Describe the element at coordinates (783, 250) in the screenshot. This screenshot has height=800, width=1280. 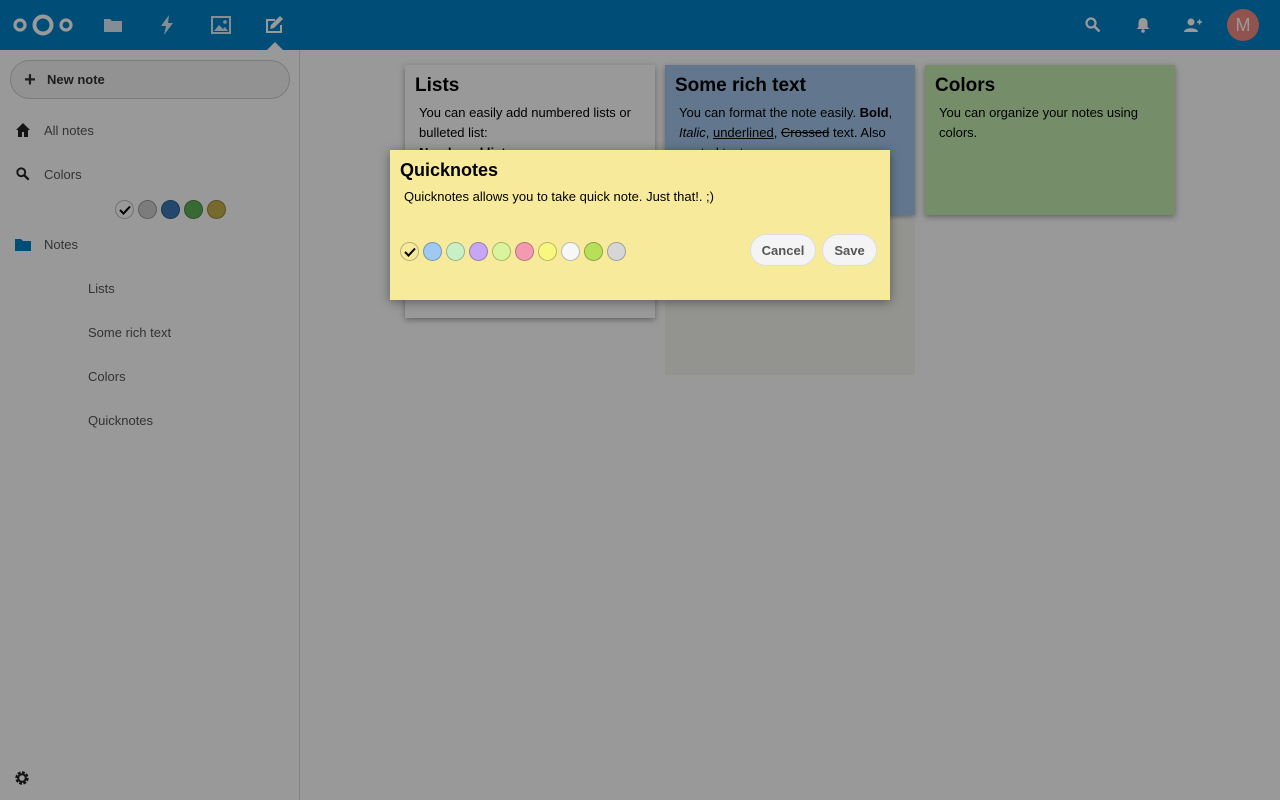
I see `cancel-button: Cancel` at that location.